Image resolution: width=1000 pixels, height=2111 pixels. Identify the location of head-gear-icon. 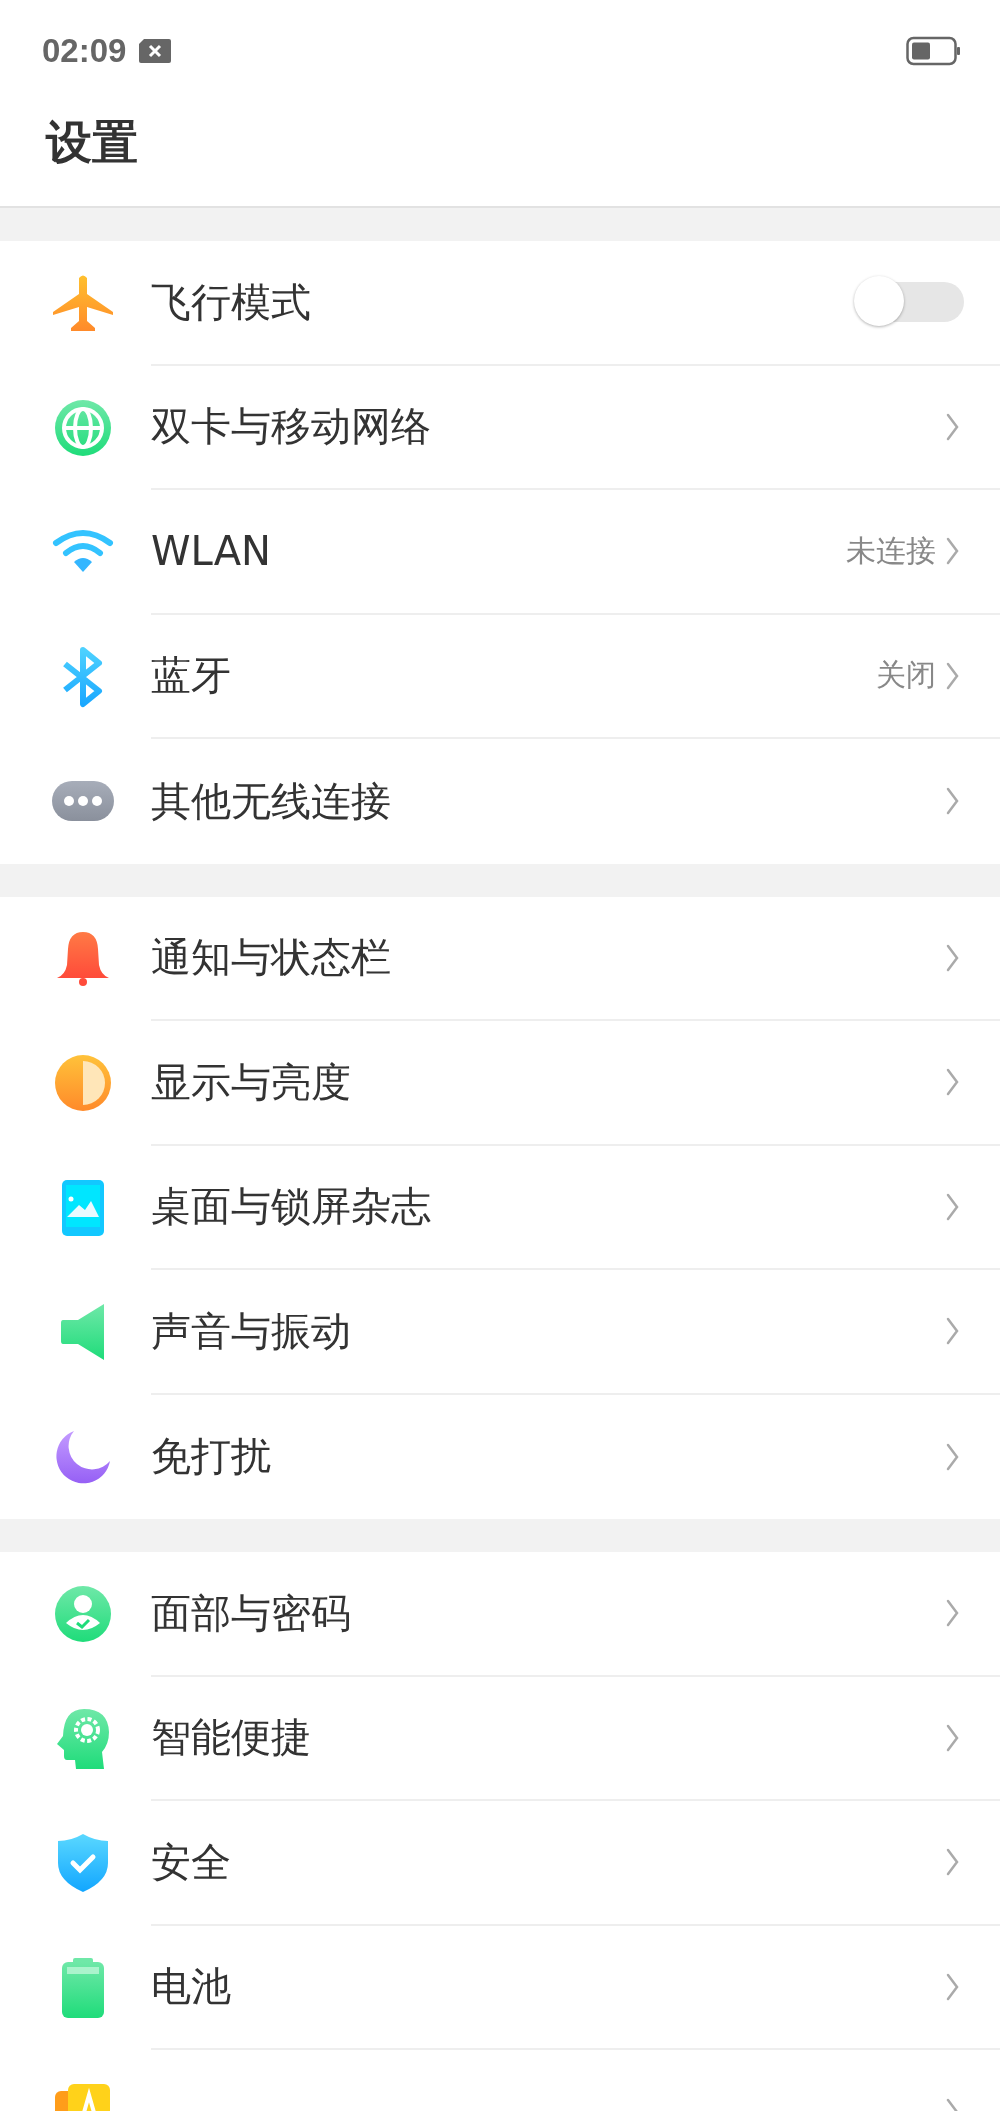
(83, 1738).